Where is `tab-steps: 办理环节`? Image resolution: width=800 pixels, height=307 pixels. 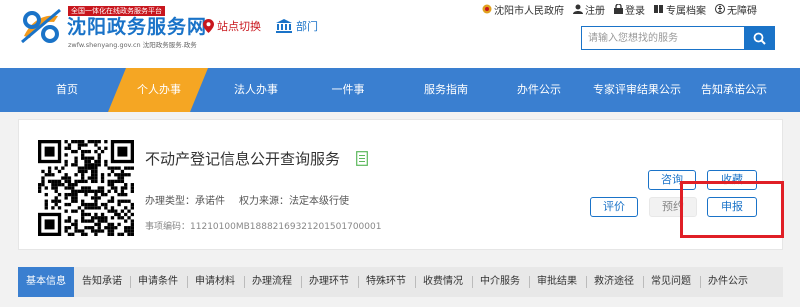
tab-steps: 办理环节 is located at coordinates (329, 282).